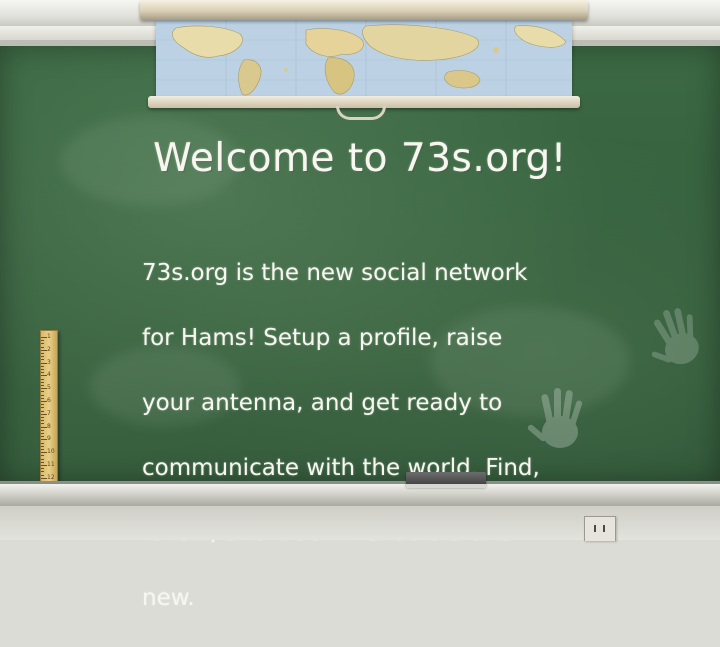 Image resolution: width=720 pixels, height=647 pixels. What do you see at coordinates (49, 439) in the screenshot?
I see `ruler-number: 9` at bounding box center [49, 439].